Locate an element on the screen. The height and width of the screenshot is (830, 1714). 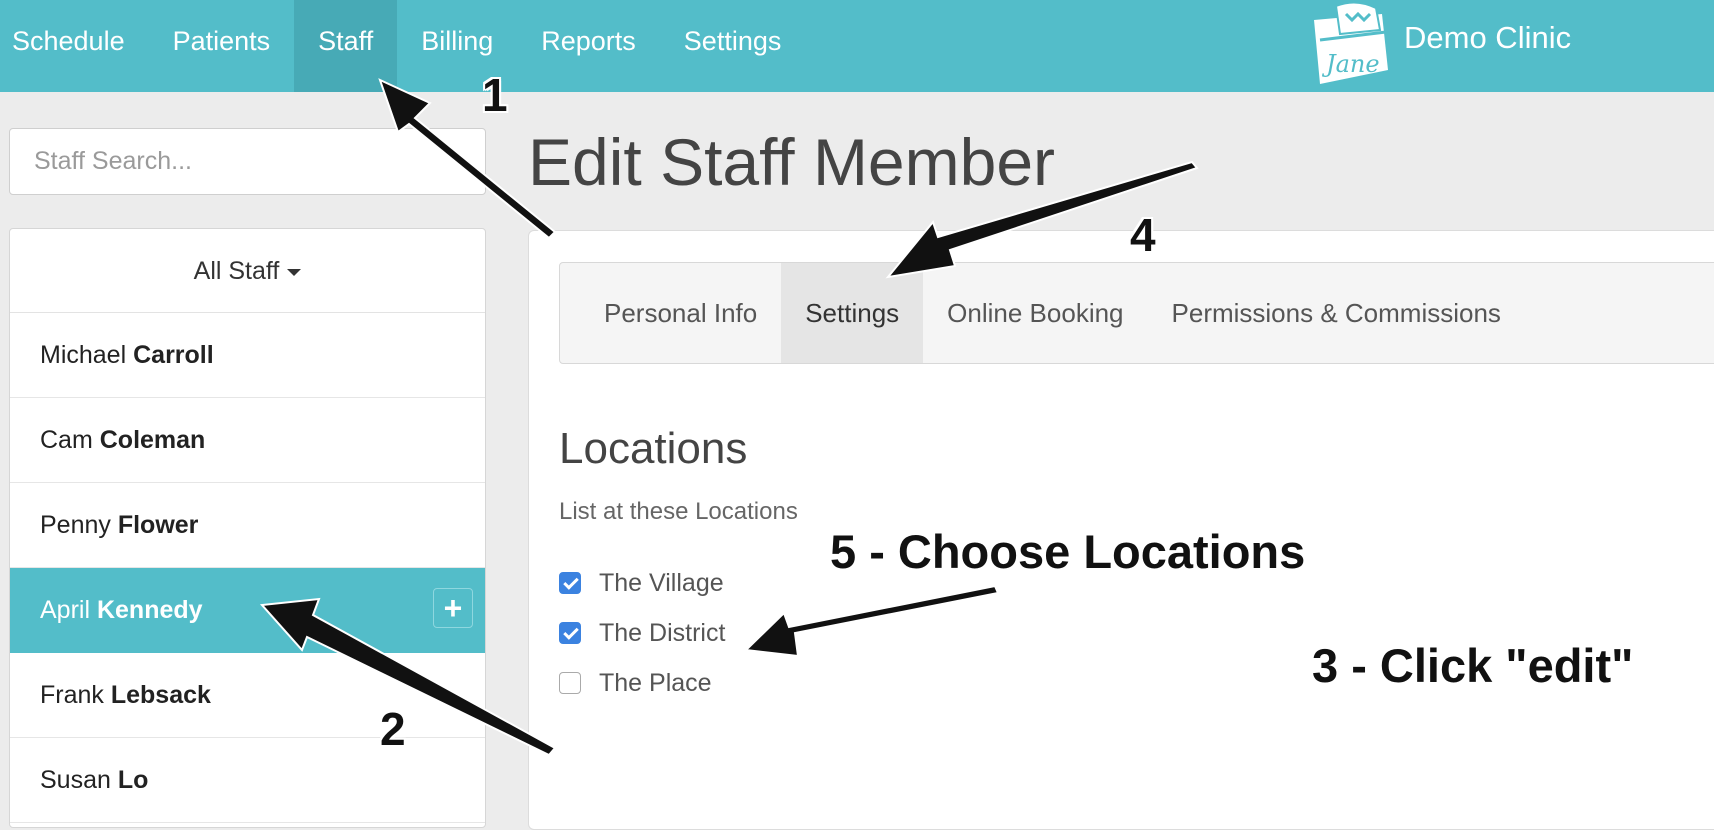
tab-settings: Settings is located at coordinates (852, 313).